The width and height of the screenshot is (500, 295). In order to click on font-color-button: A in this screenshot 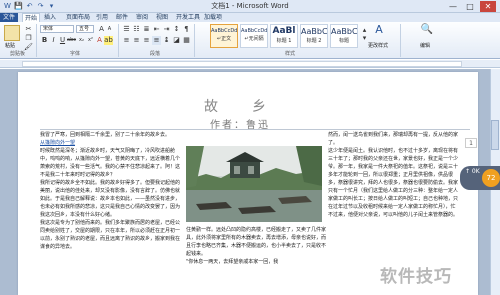, I will do `click(99, 40)`.